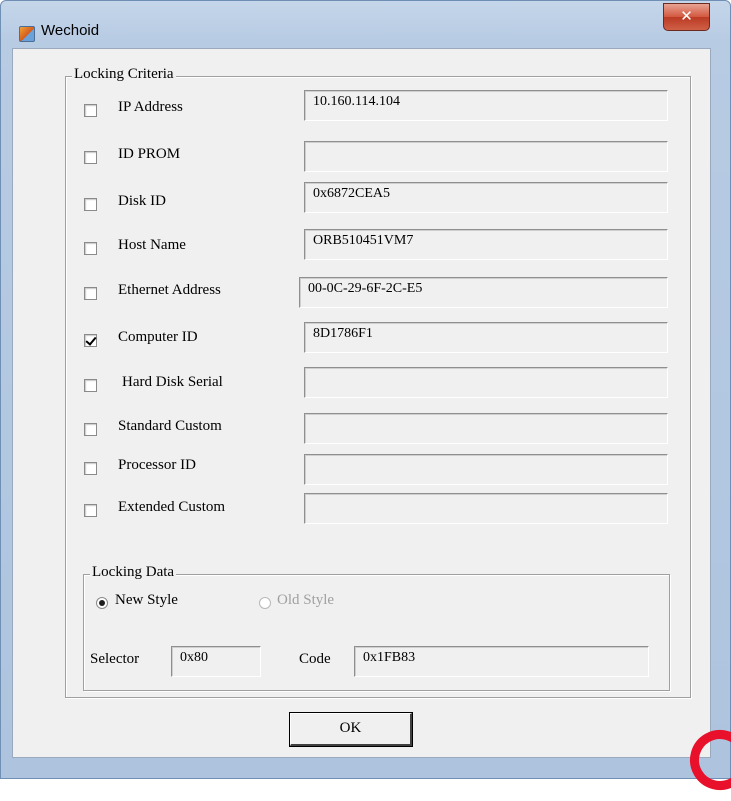  Describe the element at coordinates (90, 468) in the screenshot. I see `processor-id-checkbox` at that location.